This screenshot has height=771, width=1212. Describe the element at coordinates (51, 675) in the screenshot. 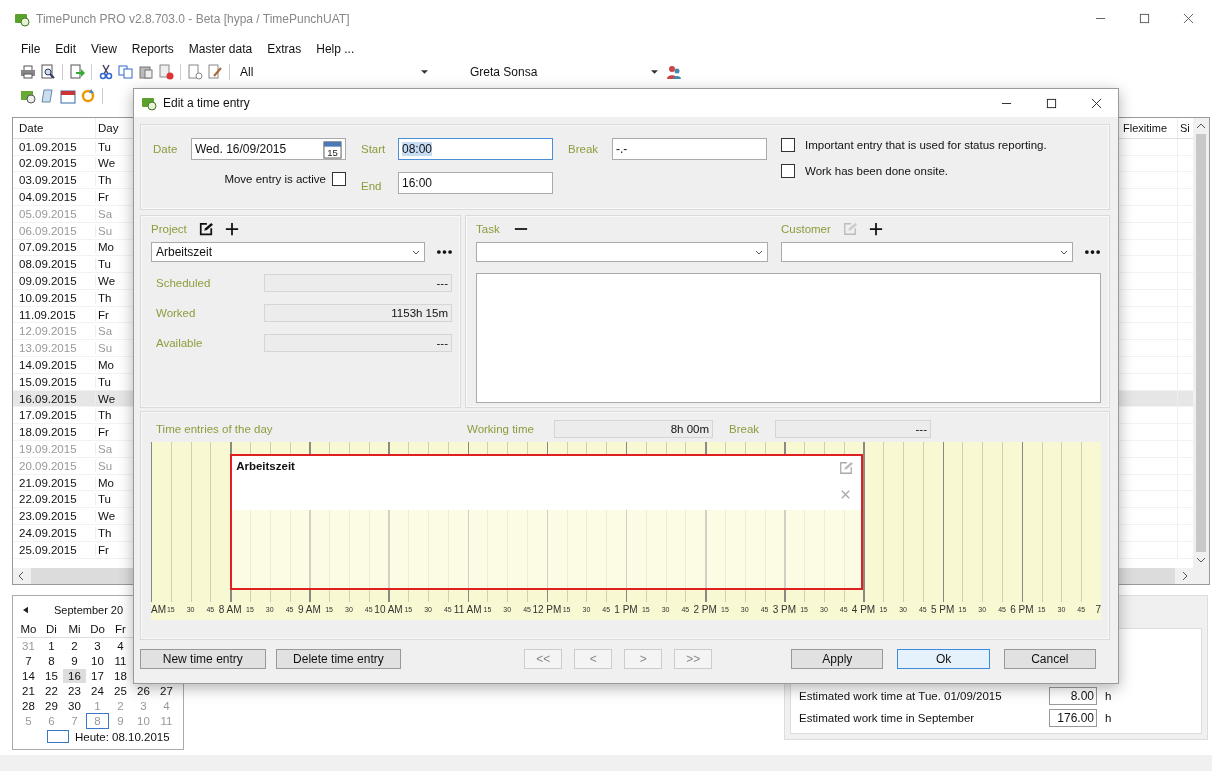

I see `calendar-day: 15` at that location.